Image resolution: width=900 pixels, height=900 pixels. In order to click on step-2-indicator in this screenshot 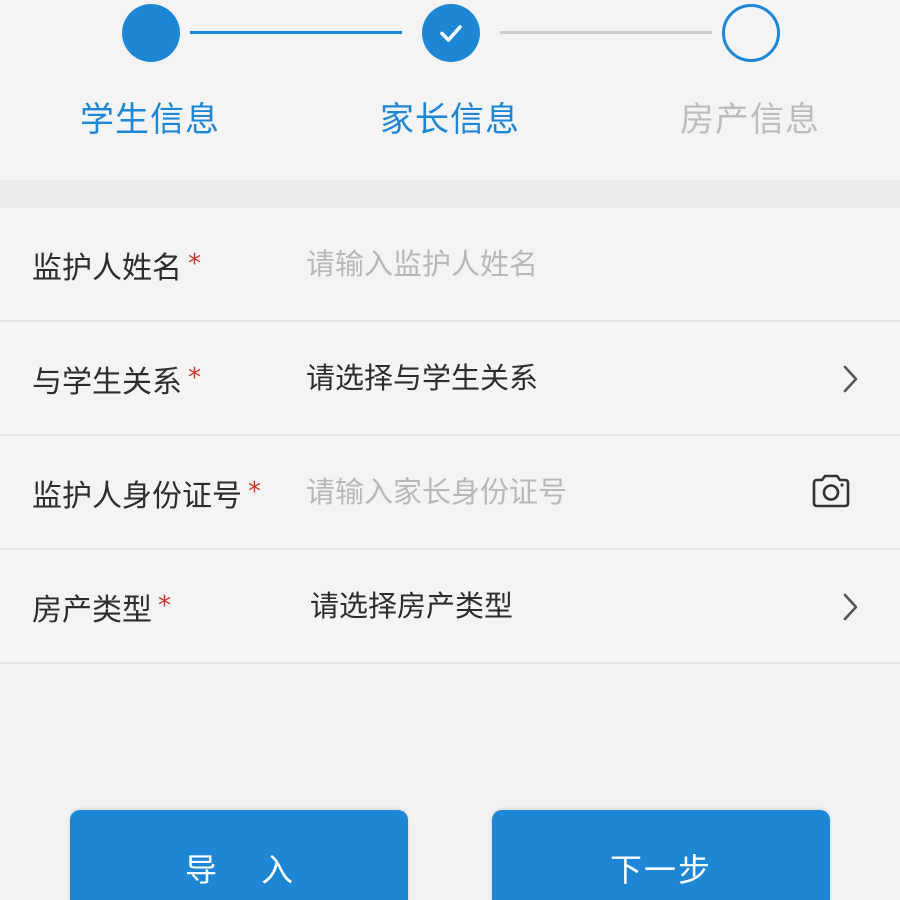, I will do `click(451, 33)`.